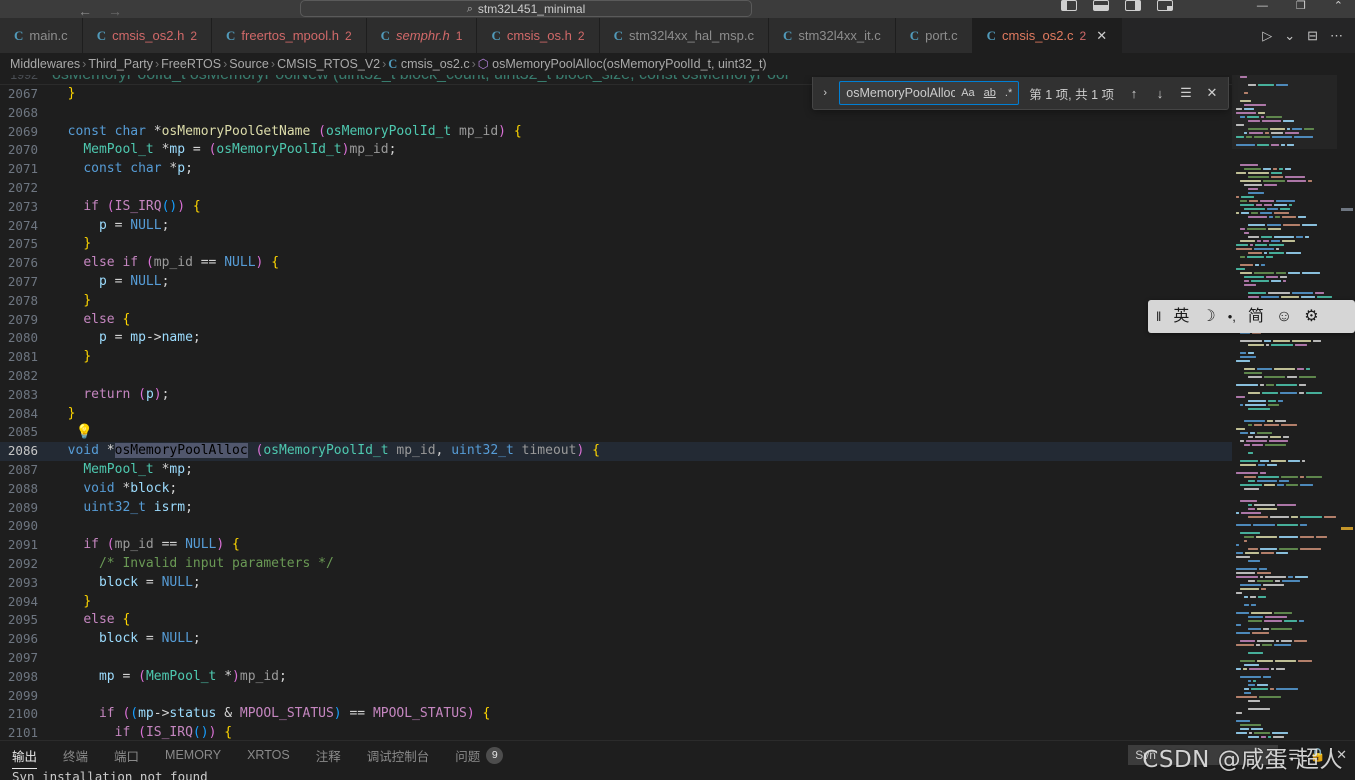 The width and height of the screenshot is (1355, 780). Describe the element at coordinates (616, 263) in the screenshot. I see `code-line: 2076 else if (mp_id == NULL) {` at that location.